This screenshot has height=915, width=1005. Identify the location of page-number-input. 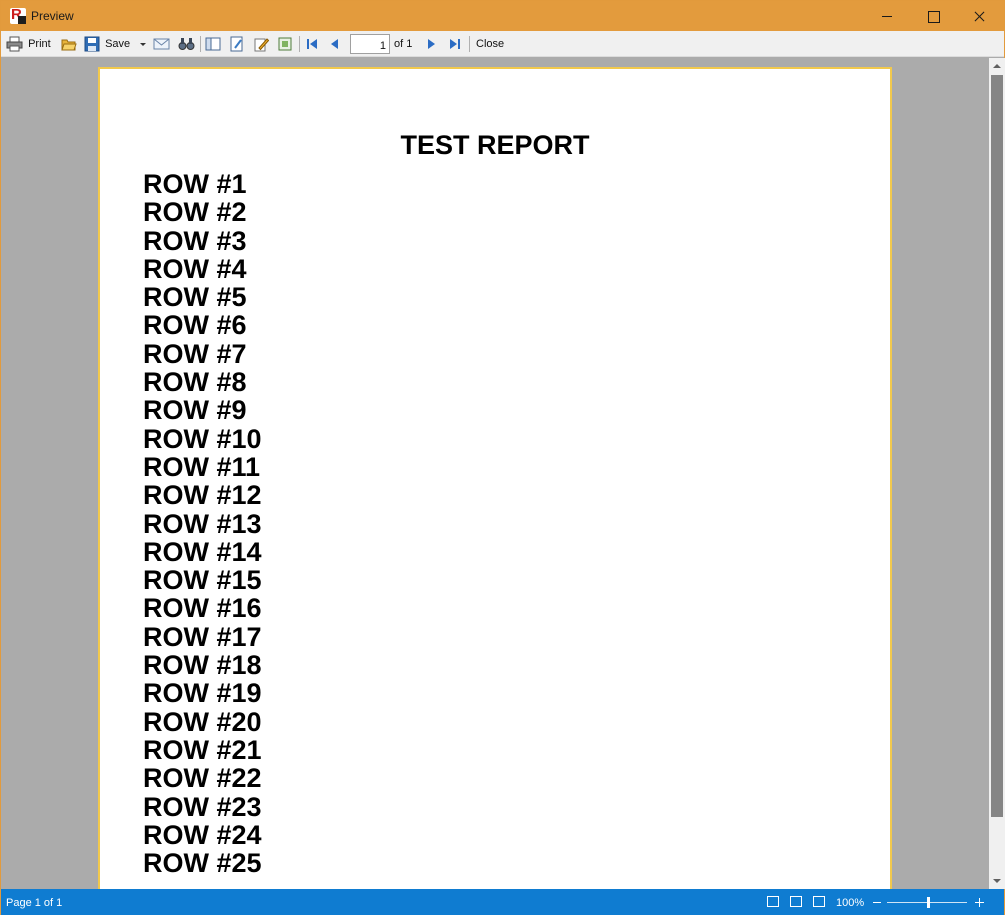
(370, 44).